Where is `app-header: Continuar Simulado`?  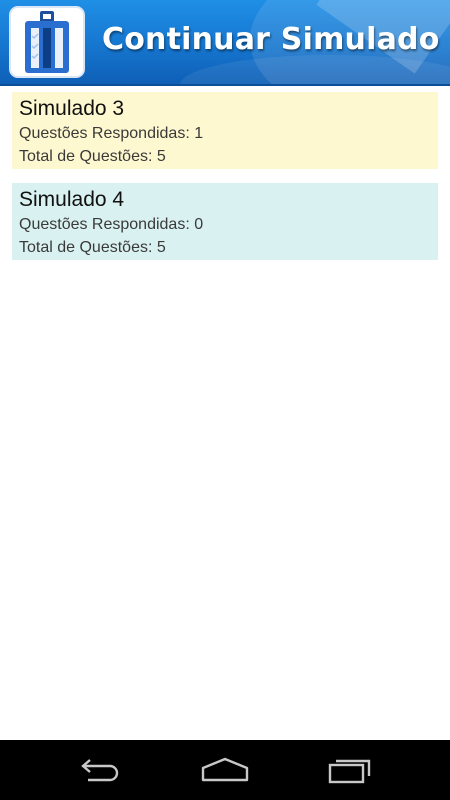
app-header: Continuar Simulado is located at coordinates (225, 43).